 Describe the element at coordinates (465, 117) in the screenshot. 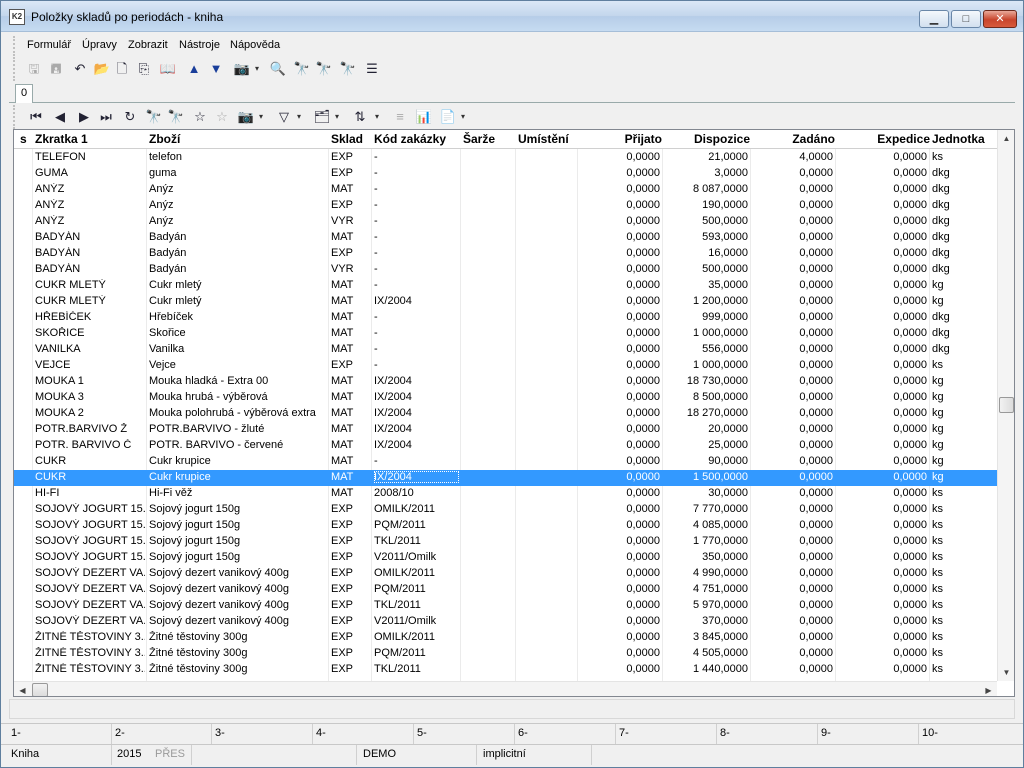

I see `report-dropdown-icon: ▾` at that location.